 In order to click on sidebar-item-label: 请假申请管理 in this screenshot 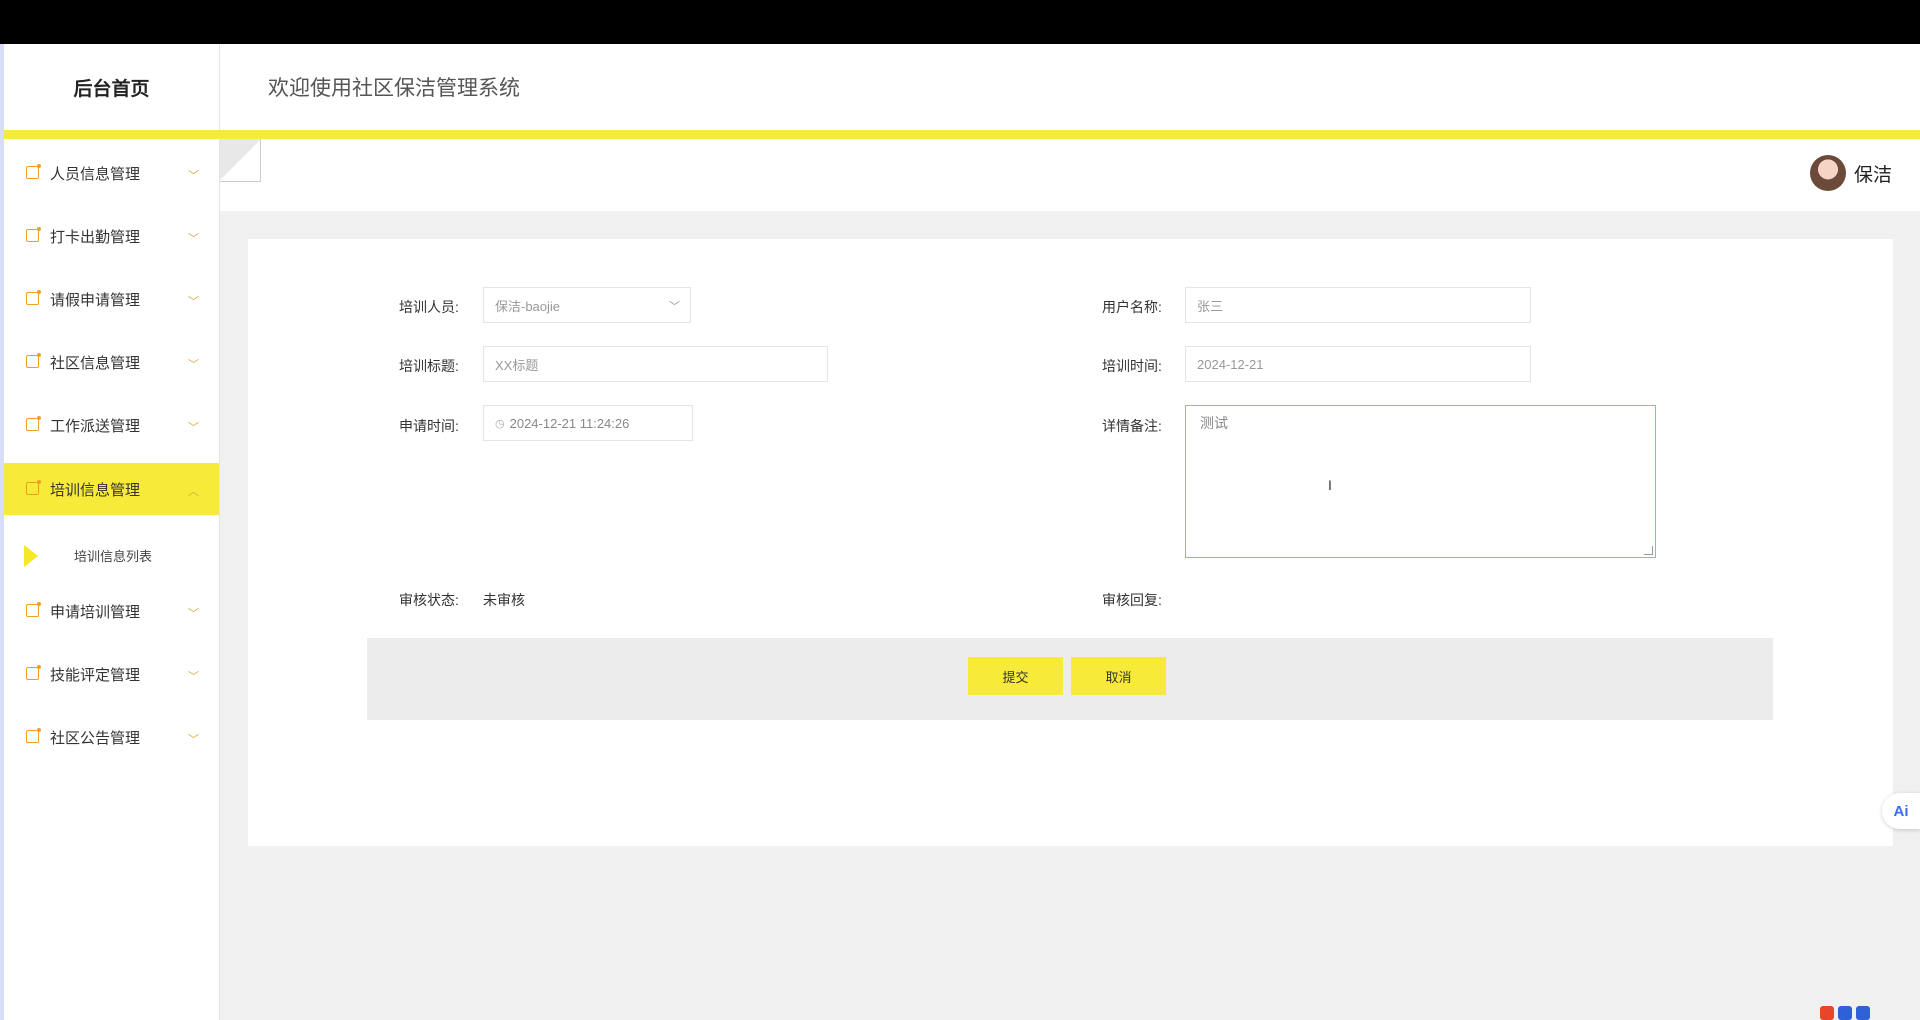, I will do `click(95, 300)`.